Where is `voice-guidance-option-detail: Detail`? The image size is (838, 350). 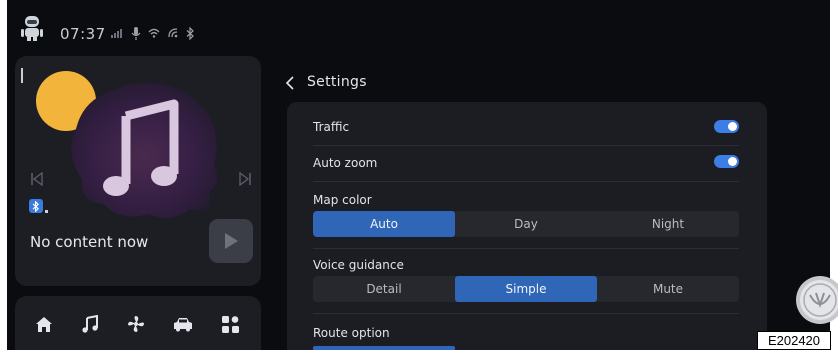 voice-guidance-option-detail: Detail is located at coordinates (384, 289).